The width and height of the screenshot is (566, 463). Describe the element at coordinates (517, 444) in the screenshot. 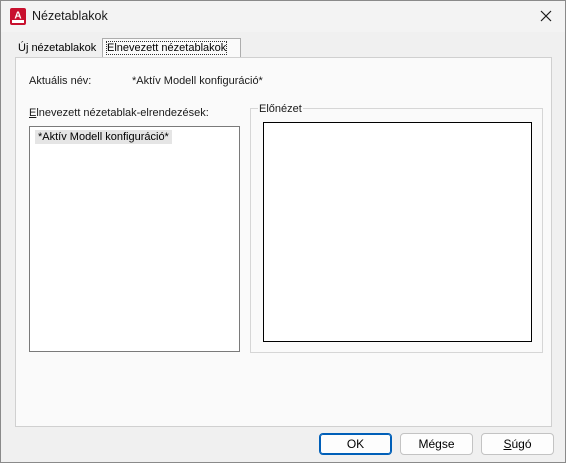

I see `help-button: Súgó` at that location.